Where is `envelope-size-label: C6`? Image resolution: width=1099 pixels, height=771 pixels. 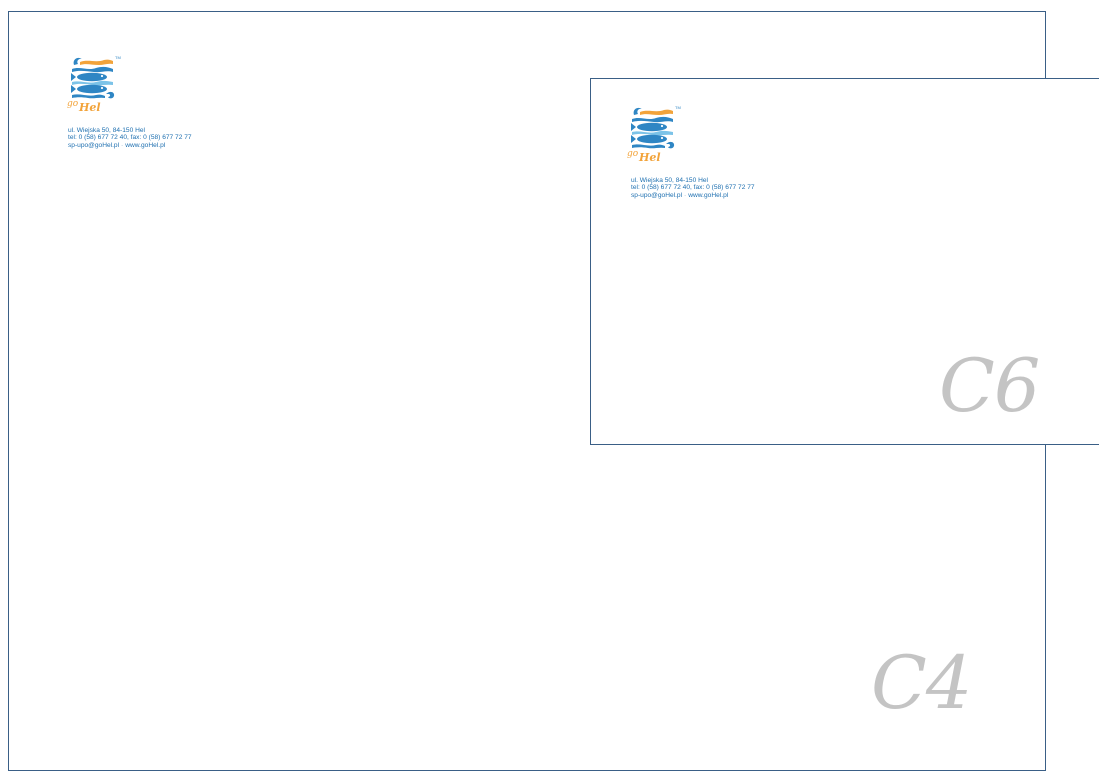
envelope-size-label: C6 is located at coordinates (989, 386).